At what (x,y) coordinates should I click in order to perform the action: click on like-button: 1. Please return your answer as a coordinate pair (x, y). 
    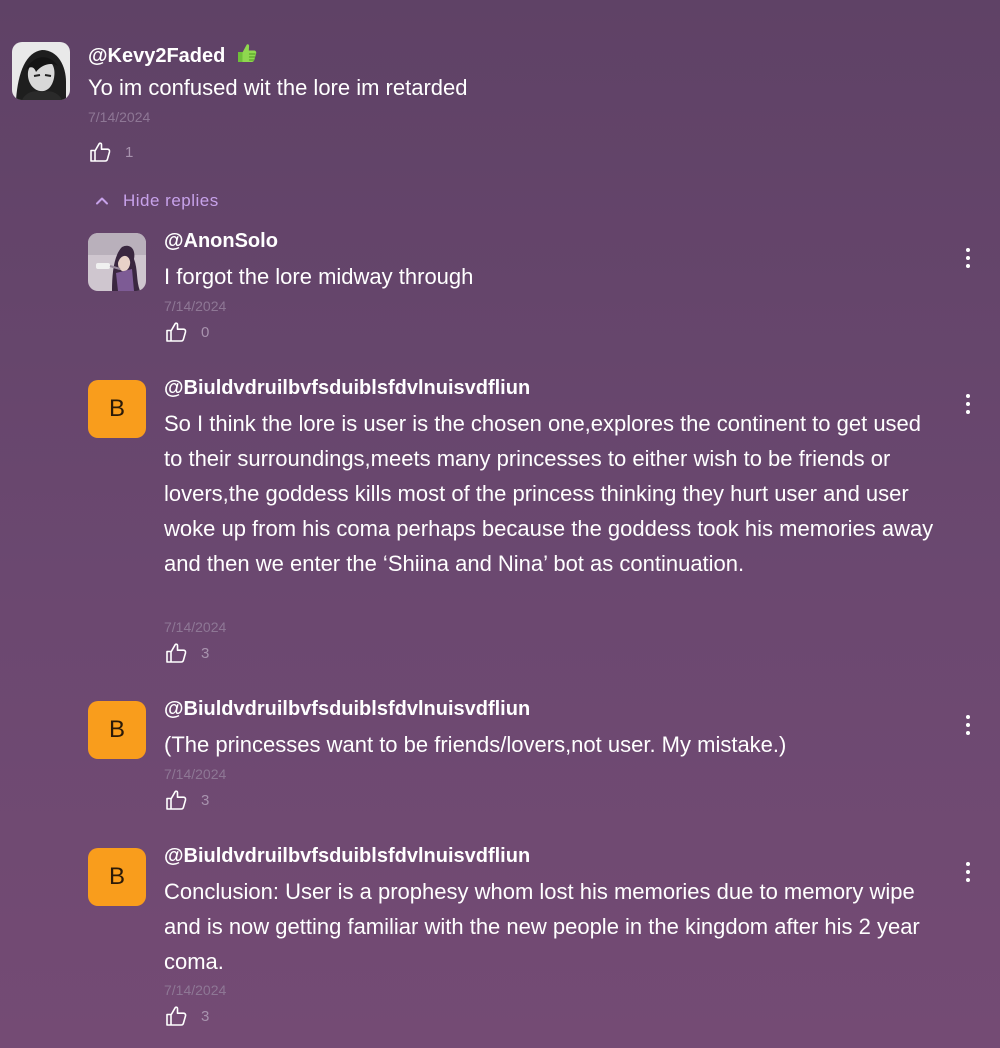
    Looking at the image, I should click on (110, 152).